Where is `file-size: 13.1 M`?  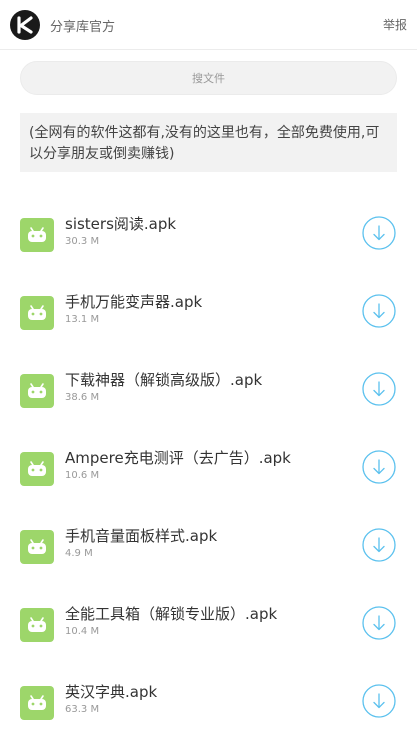 file-size: 13.1 M is located at coordinates (82, 319).